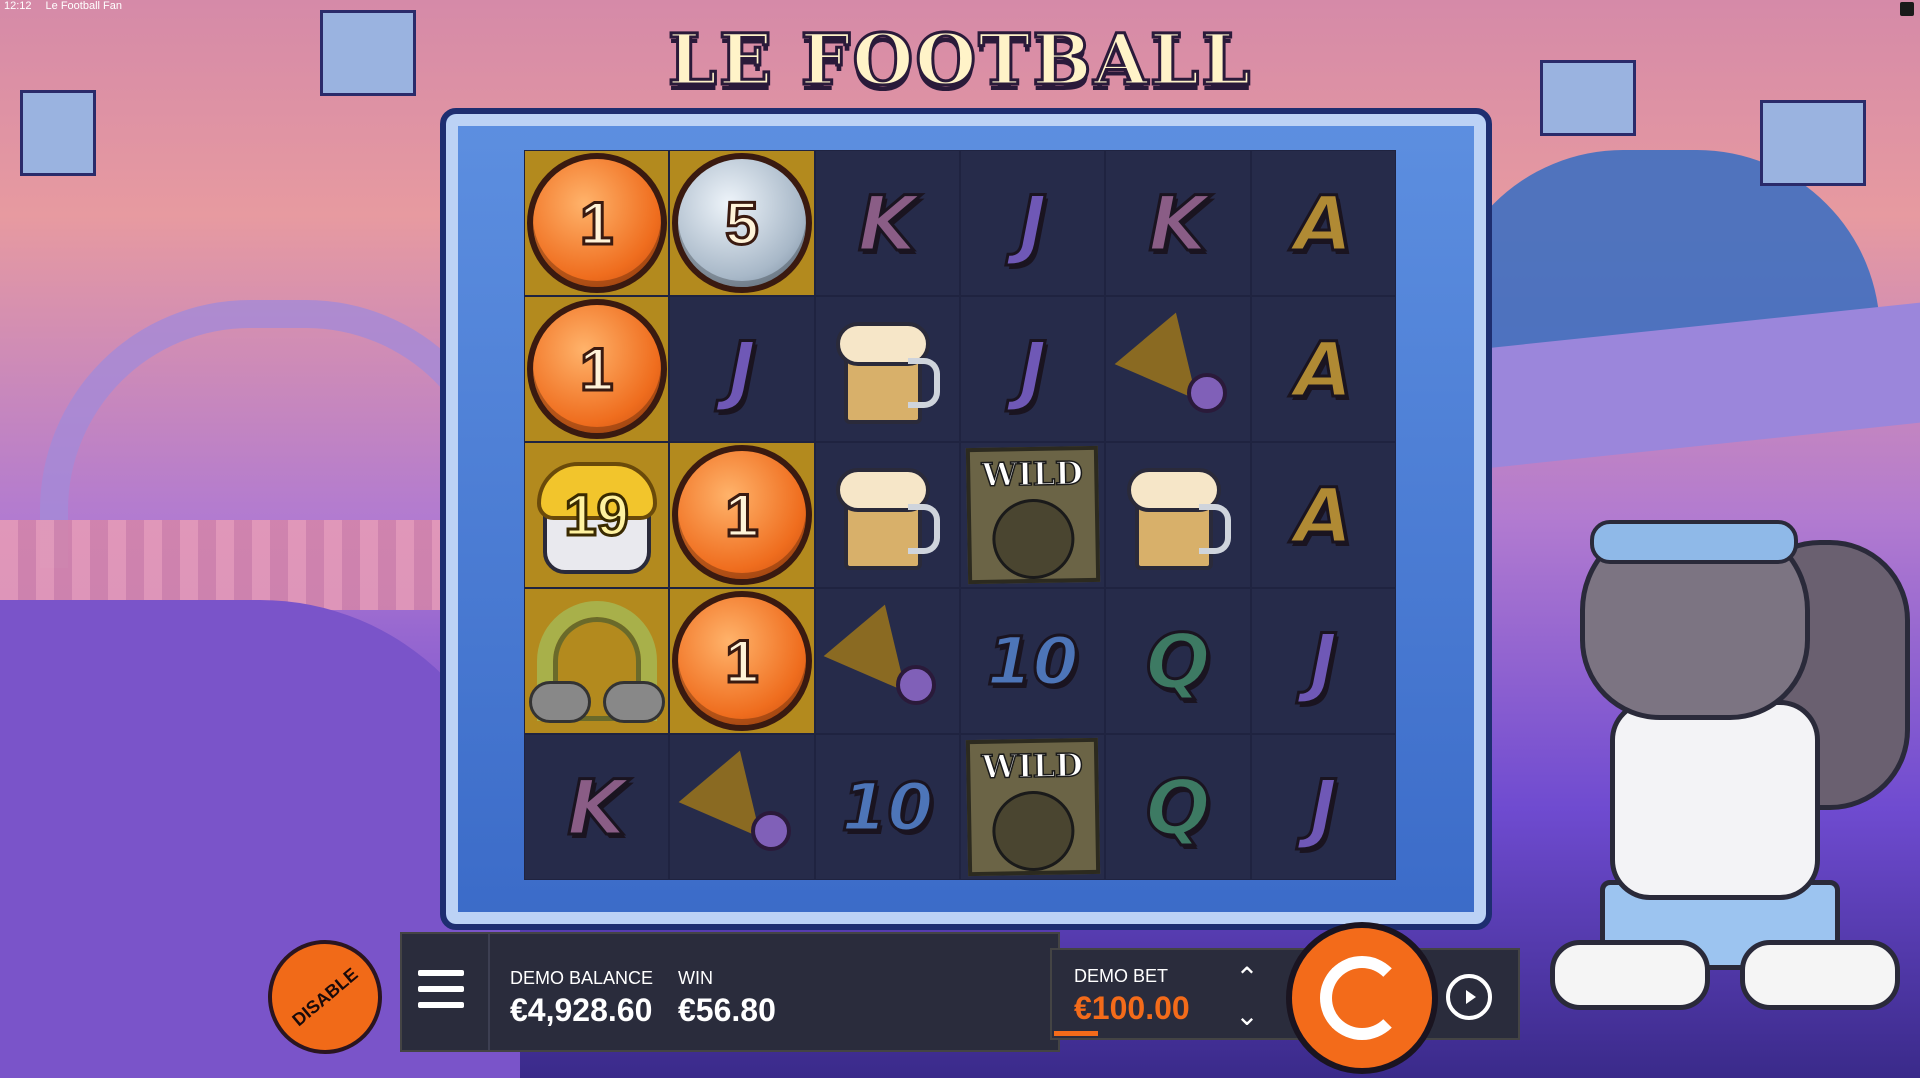 This screenshot has height=1078, width=1920. What do you see at coordinates (1076, 1033) in the screenshot?
I see `bet-level-indicator` at bounding box center [1076, 1033].